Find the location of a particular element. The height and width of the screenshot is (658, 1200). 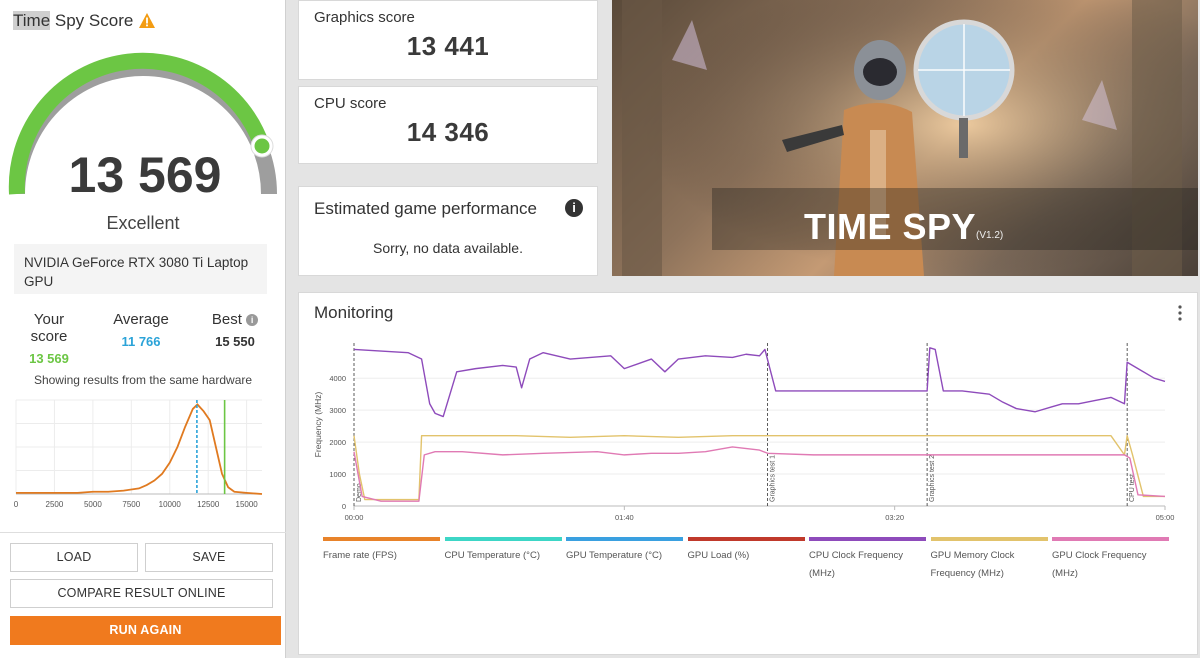

game-performance-message: Sorry, no data available. is located at coordinates (448, 248).